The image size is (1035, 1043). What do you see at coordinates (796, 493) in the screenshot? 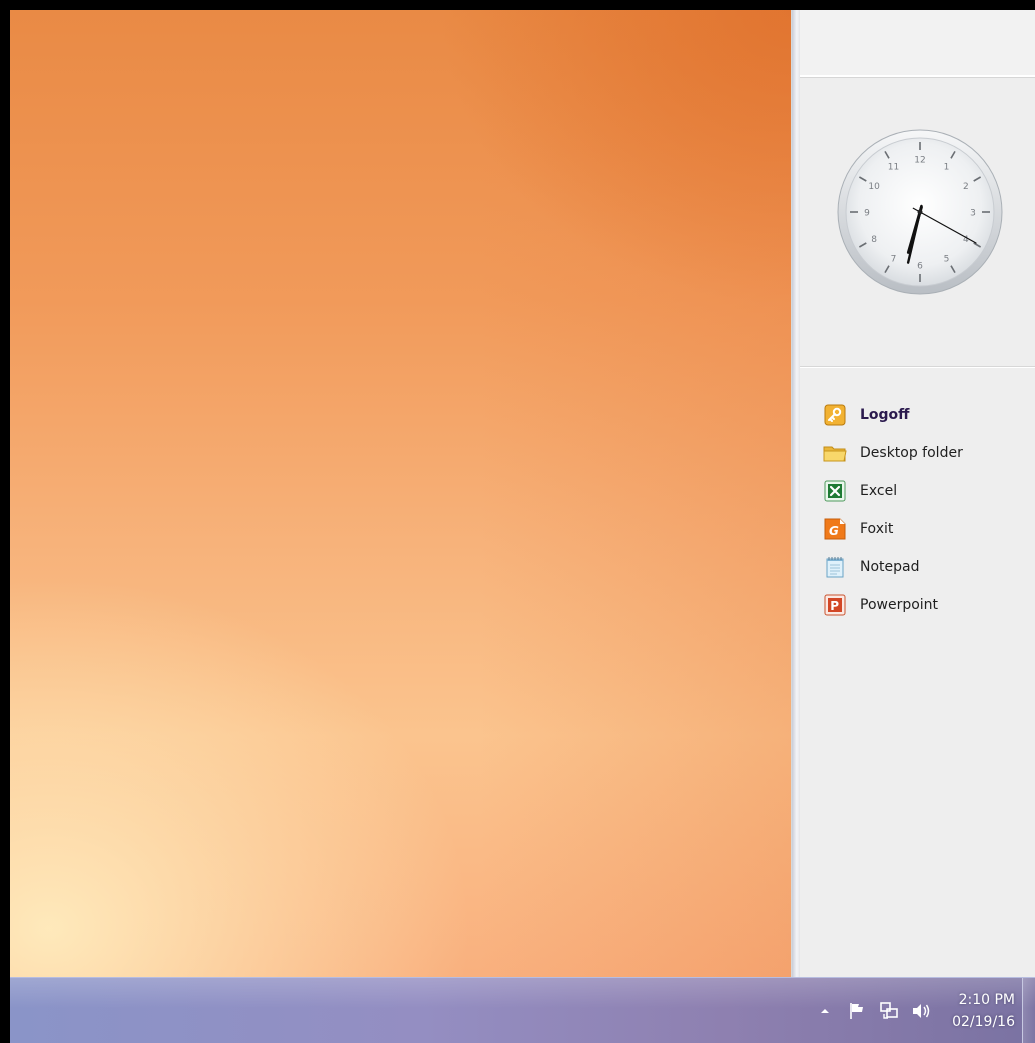
I see `sidebar-edge` at bounding box center [796, 493].